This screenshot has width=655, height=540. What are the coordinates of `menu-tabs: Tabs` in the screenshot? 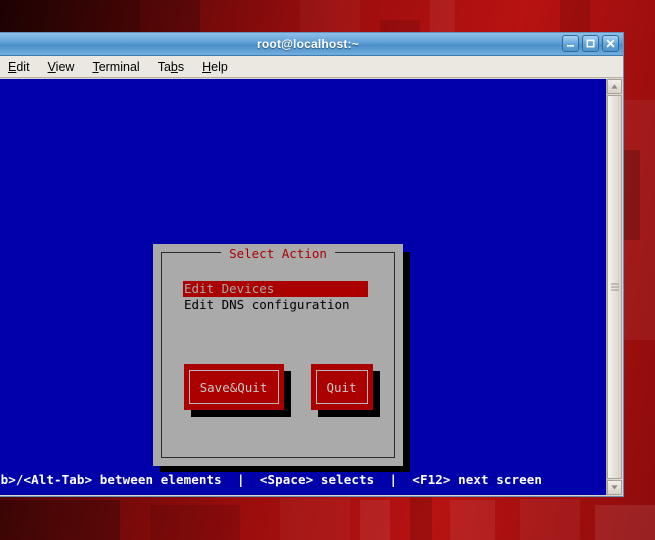 It's located at (171, 67).